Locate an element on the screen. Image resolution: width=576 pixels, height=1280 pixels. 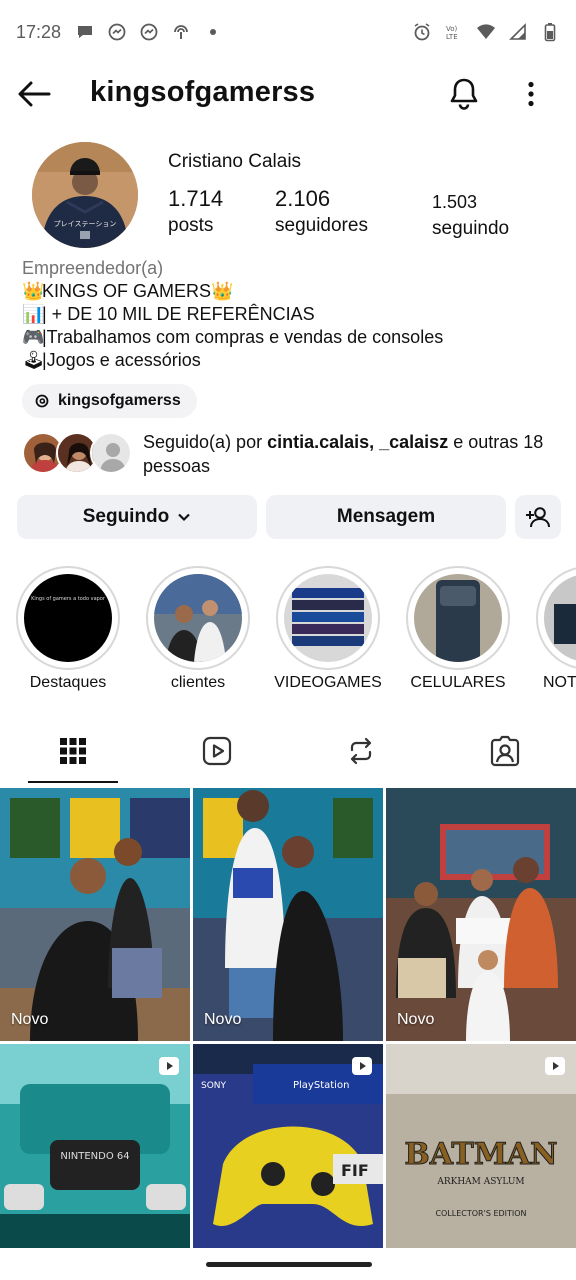
more-vertical-icon is located at coordinates (531, 94).